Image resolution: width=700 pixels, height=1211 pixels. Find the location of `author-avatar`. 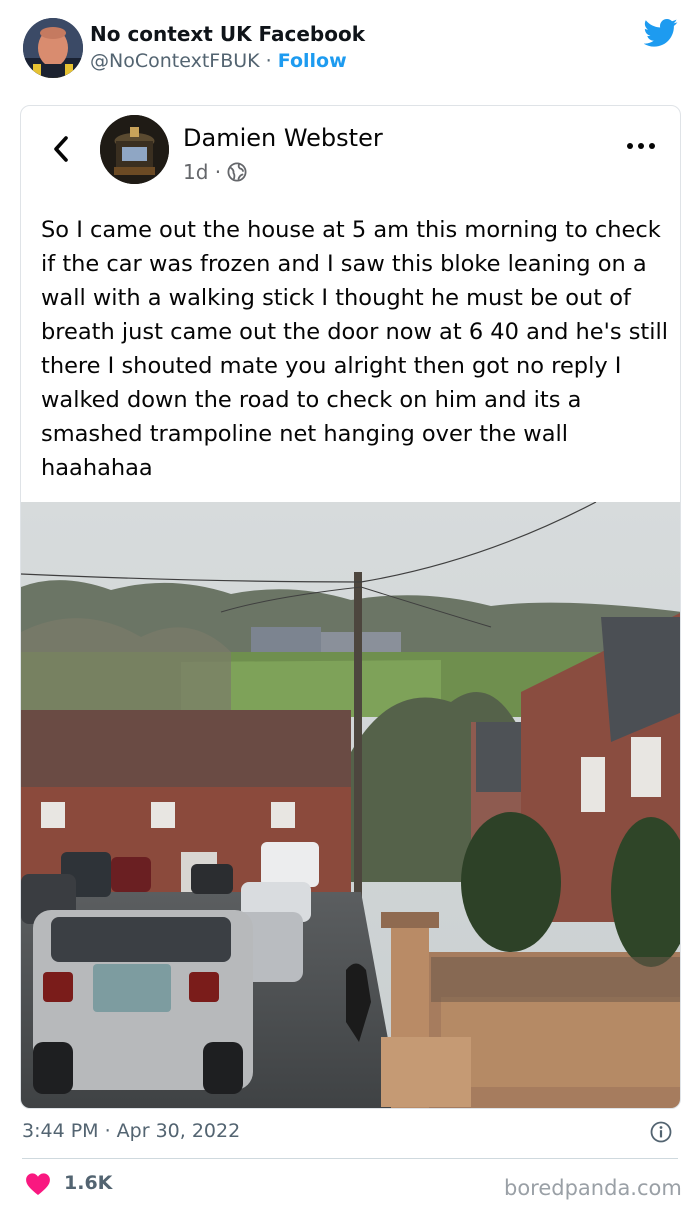

author-avatar is located at coordinates (53, 48).